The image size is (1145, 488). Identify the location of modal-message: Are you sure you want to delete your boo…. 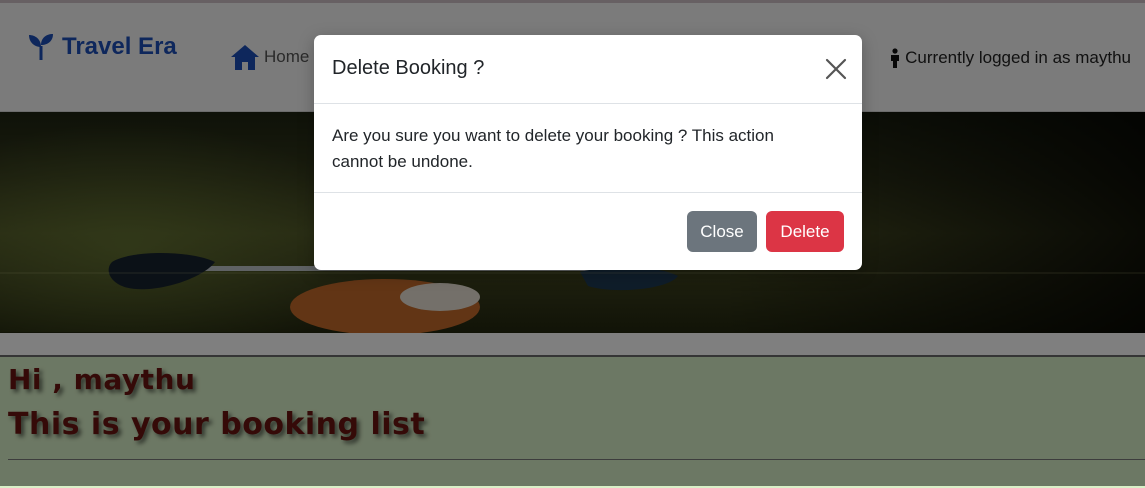
(553, 148).